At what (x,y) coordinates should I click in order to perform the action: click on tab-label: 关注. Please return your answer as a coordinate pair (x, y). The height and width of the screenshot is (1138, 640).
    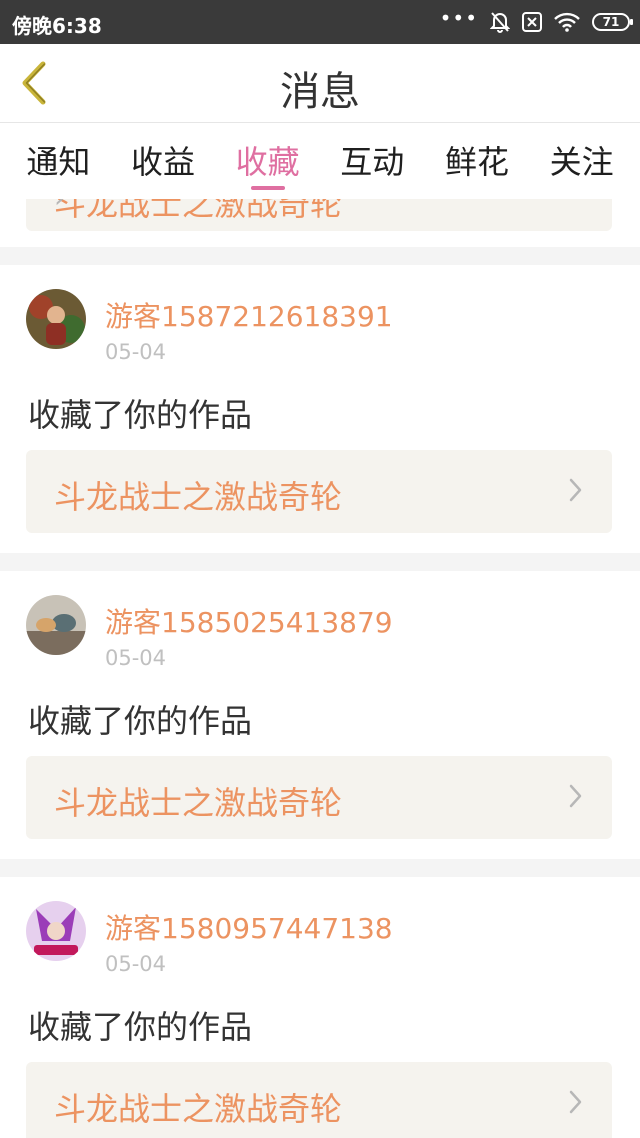
    Looking at the image, I should click on (581, 162).